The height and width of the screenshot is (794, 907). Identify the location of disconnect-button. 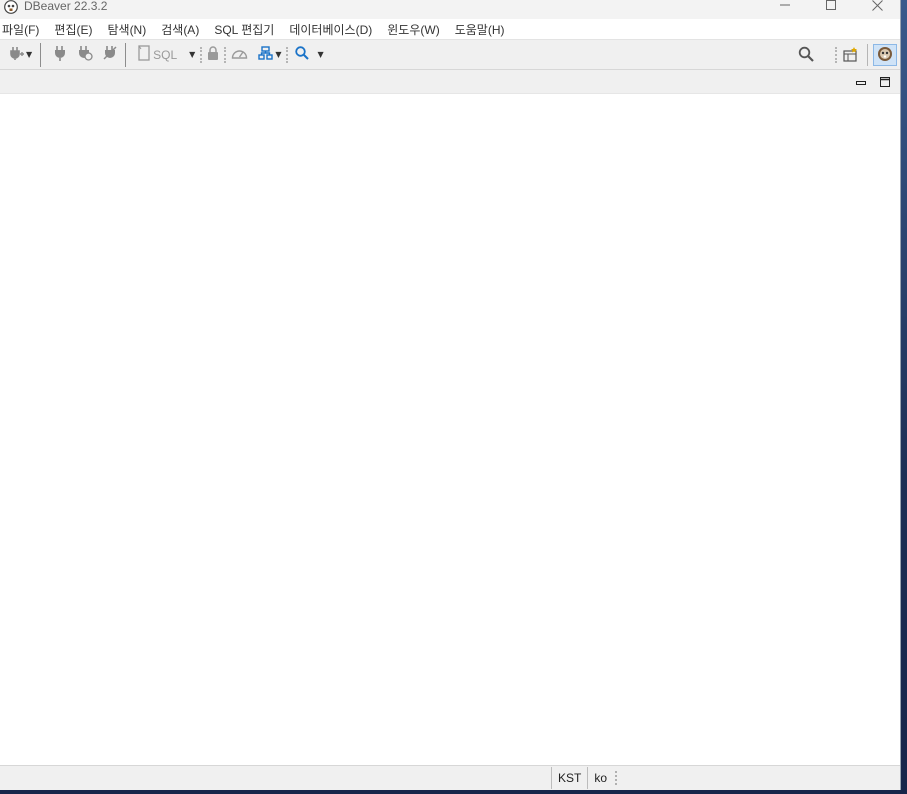
(110, 55).